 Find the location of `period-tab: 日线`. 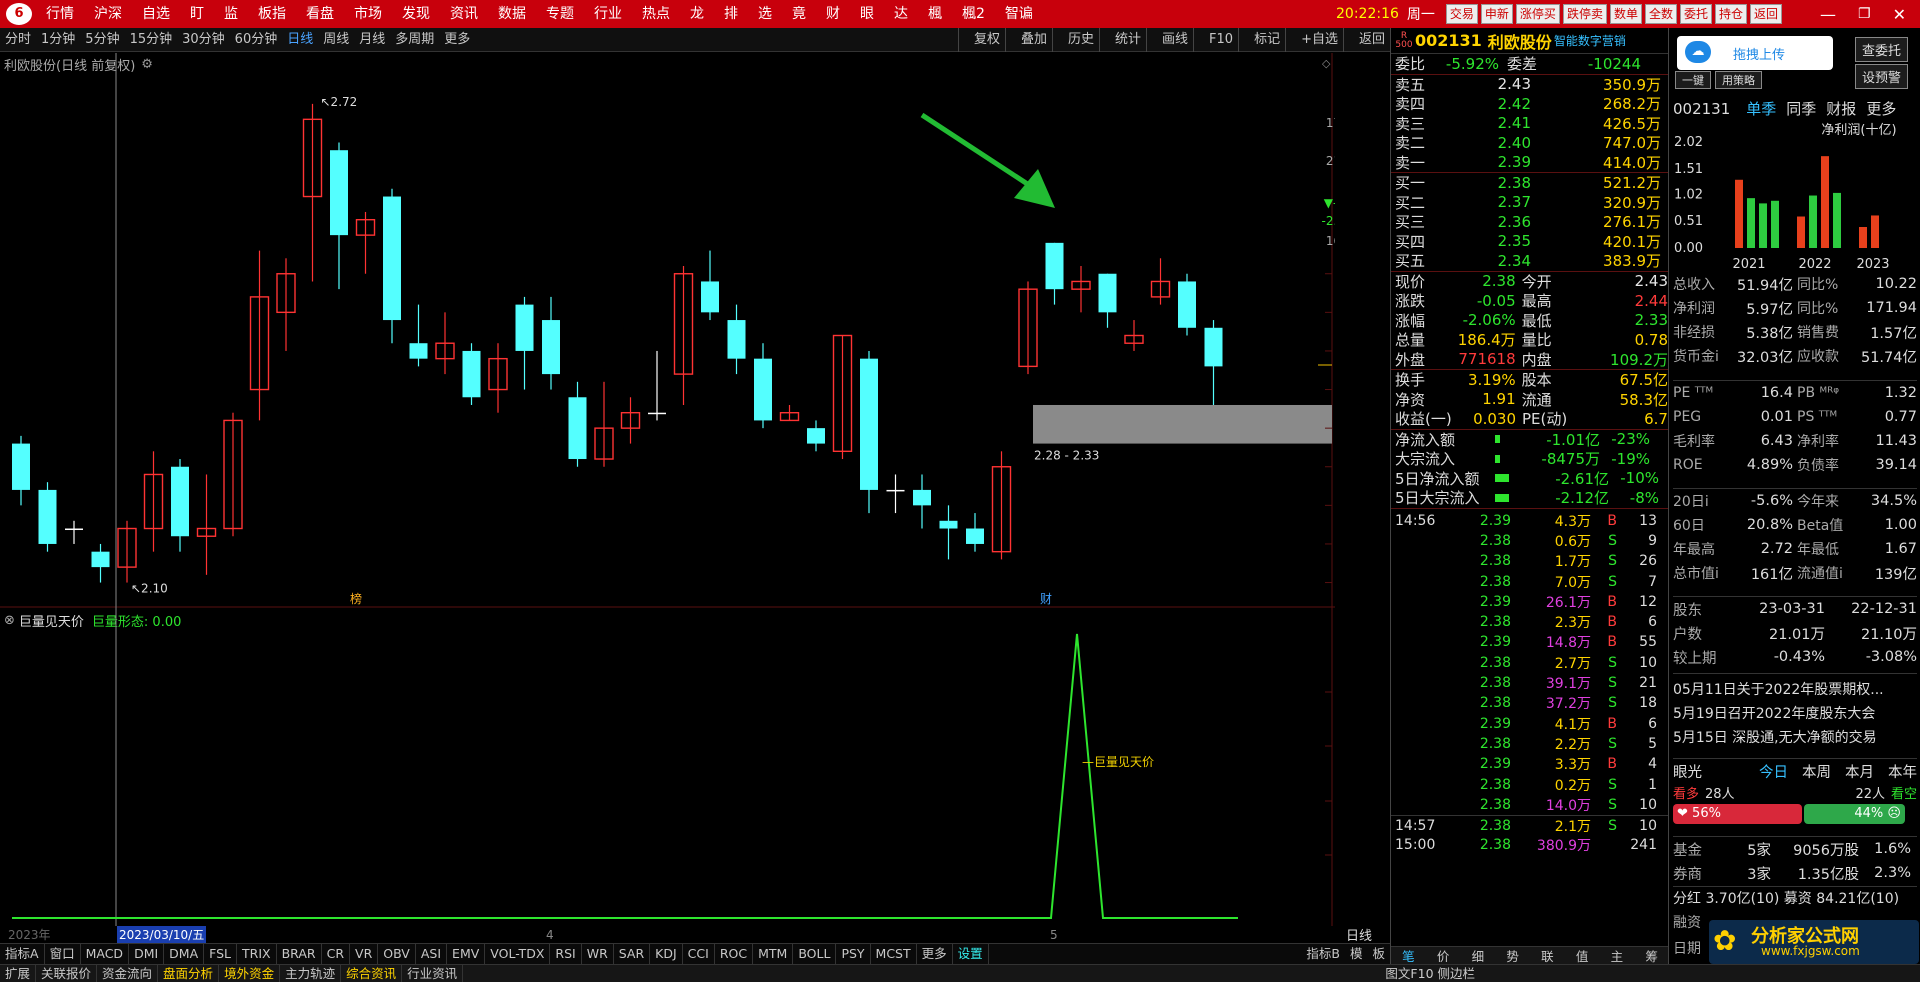

period-tab: 日线 is located at coordinates (300, 40).